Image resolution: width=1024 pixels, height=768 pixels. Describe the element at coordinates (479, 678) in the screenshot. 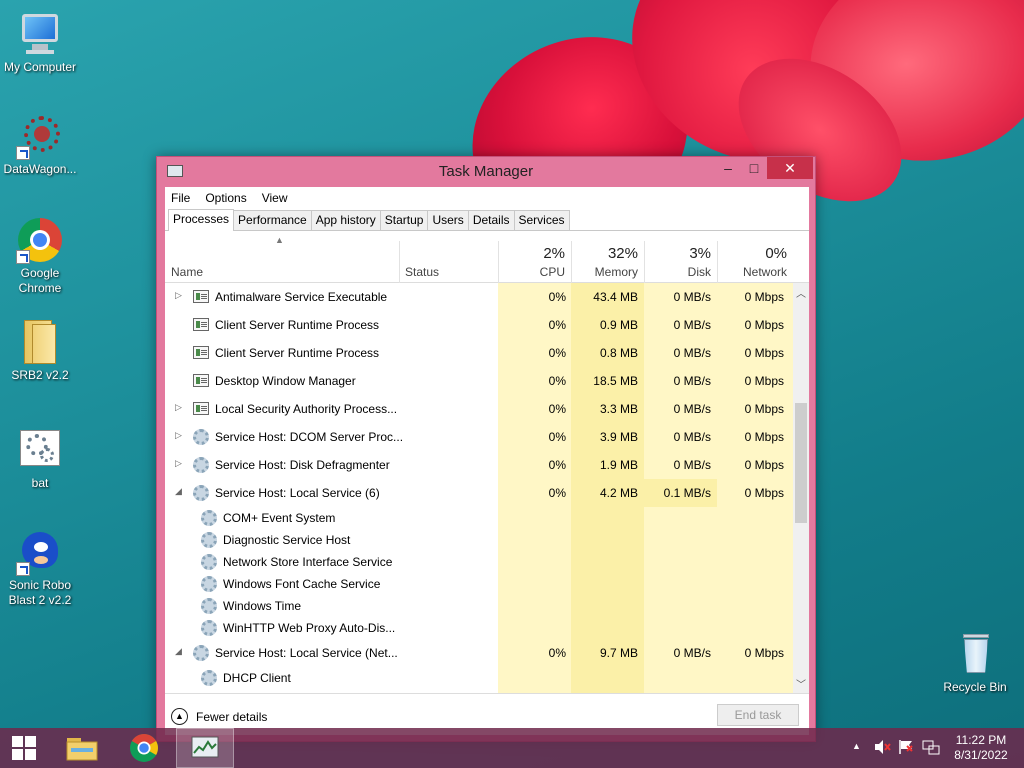

I see `service-row: DHCP Client` at that location.